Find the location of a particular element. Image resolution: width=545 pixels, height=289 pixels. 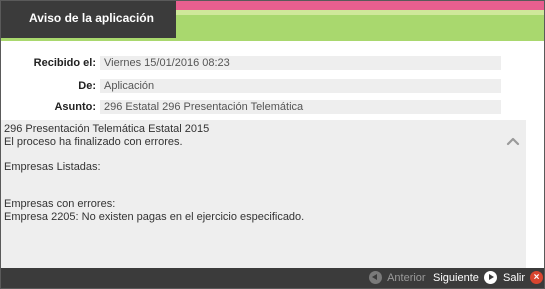

exit-label: Salir is located at coordinates (514, 278).